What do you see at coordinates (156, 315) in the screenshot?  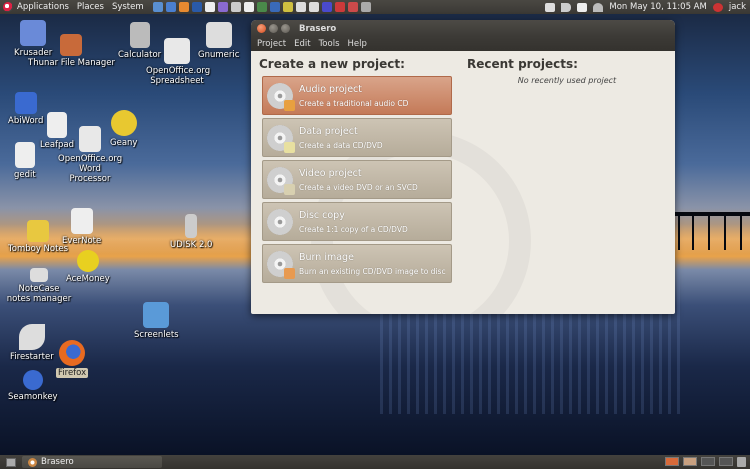 I see `screenlets-icon` at bounding box center [156, 315].